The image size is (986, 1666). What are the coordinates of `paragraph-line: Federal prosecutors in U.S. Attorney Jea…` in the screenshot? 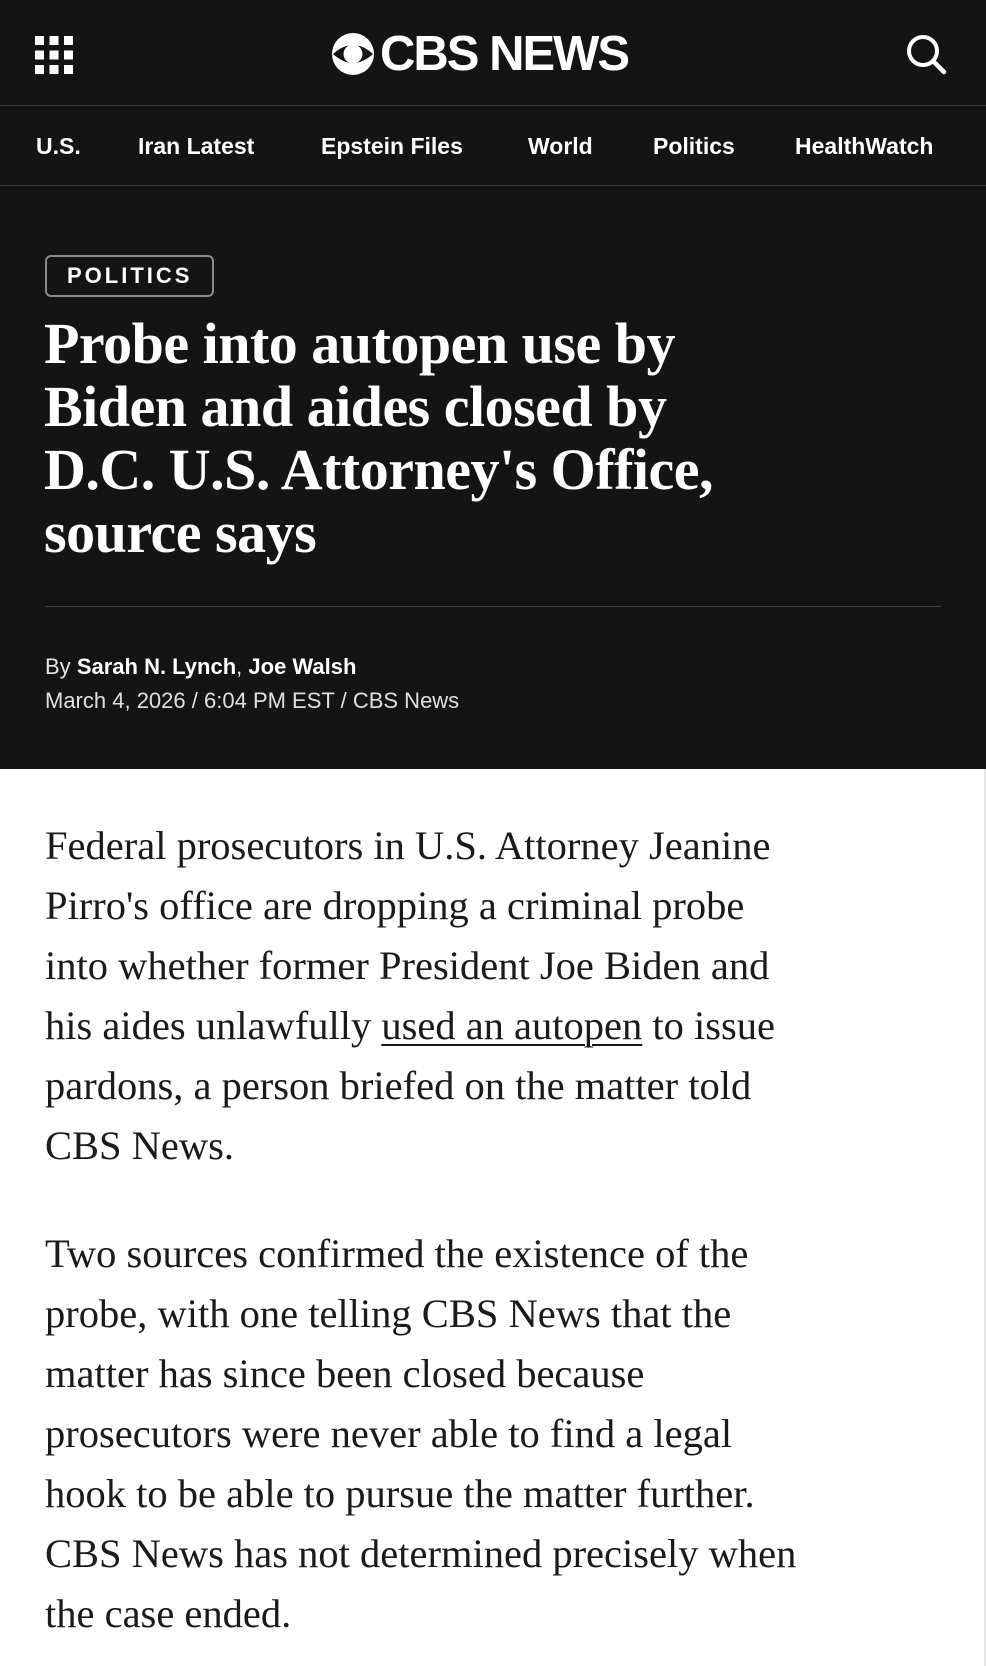 It's located at (408, 845).